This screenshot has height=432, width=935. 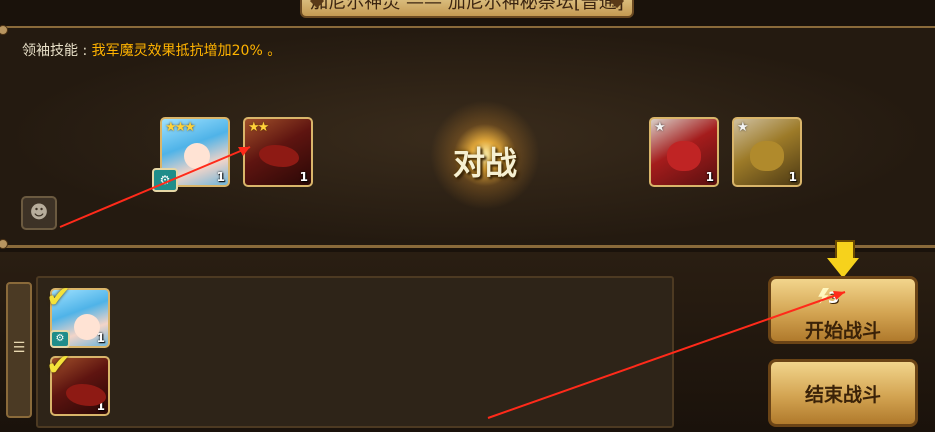 What do you see at coordinates (180, 127) in the screenshot?
I see `star-icon: ★★★` at bounding box center [180, 127].